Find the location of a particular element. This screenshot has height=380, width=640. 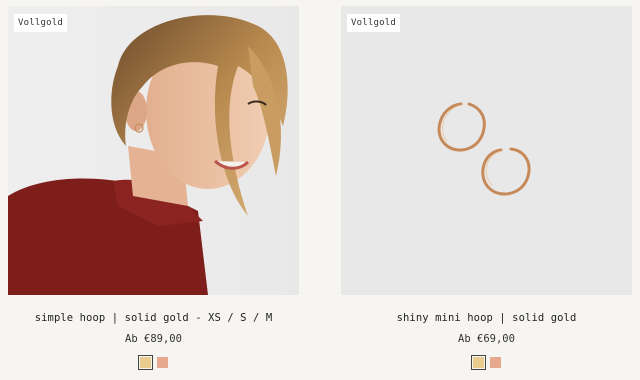

product-price: Ab €69,00 is located at coordinates (486, 339).